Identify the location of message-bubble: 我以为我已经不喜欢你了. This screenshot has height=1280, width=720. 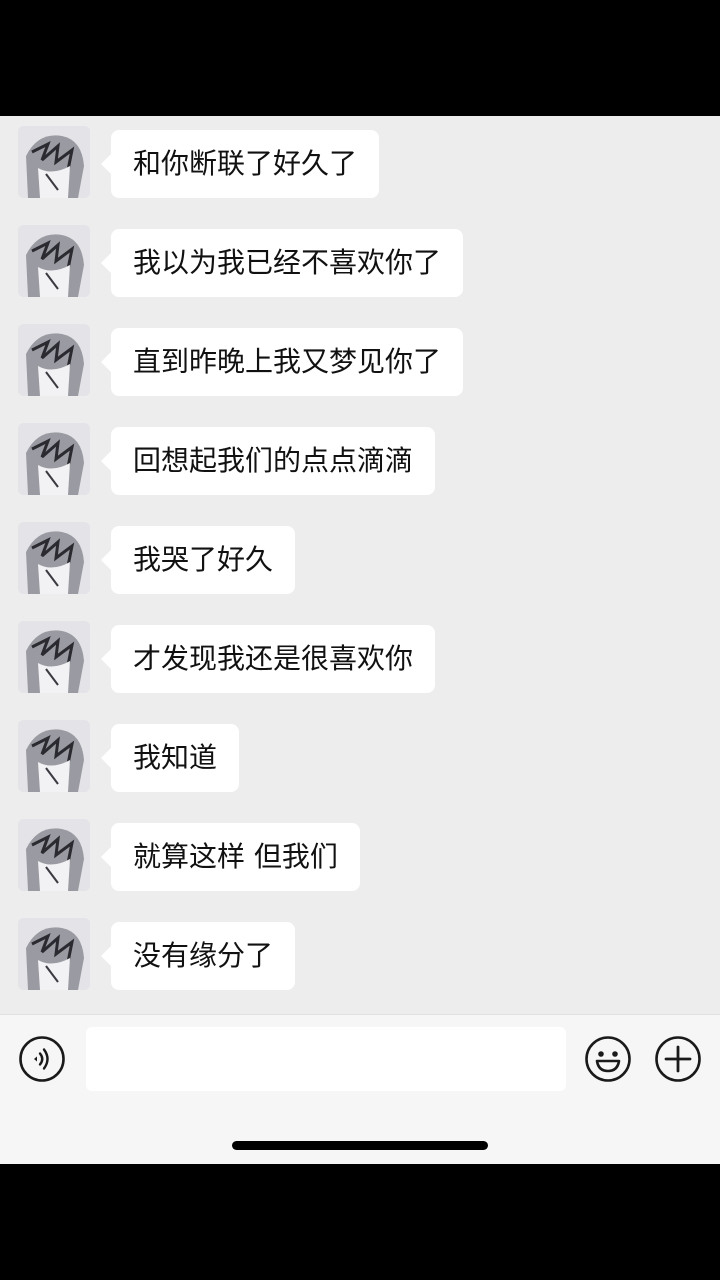
(282, 263).